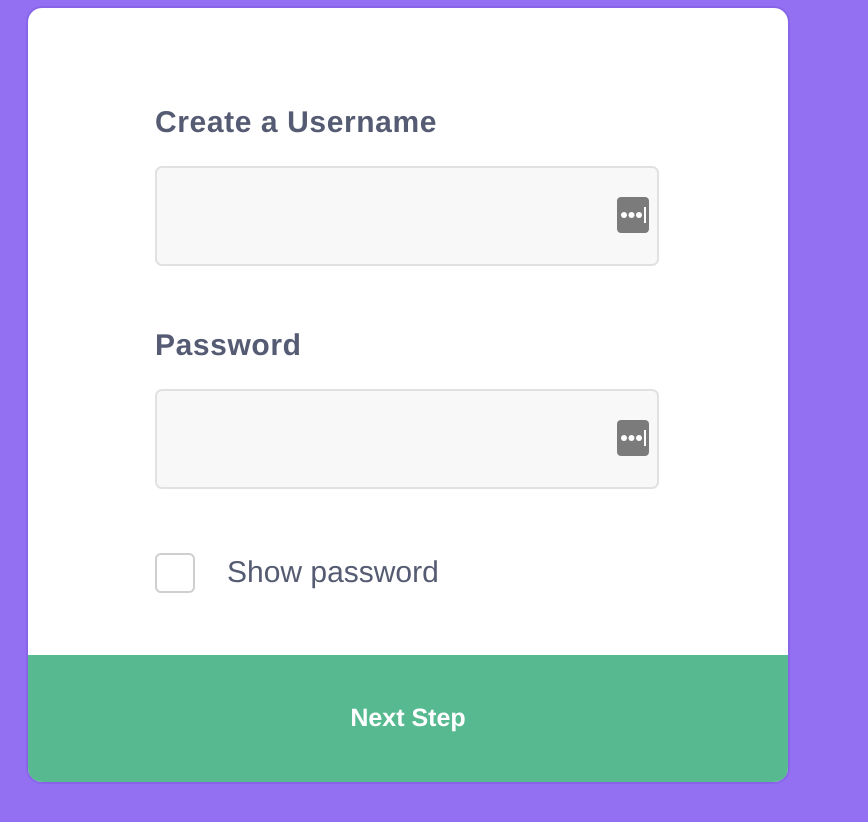 This screenshot has height=822, width=868. I want to click on checkbox-label: Show password, so click(333, 573).